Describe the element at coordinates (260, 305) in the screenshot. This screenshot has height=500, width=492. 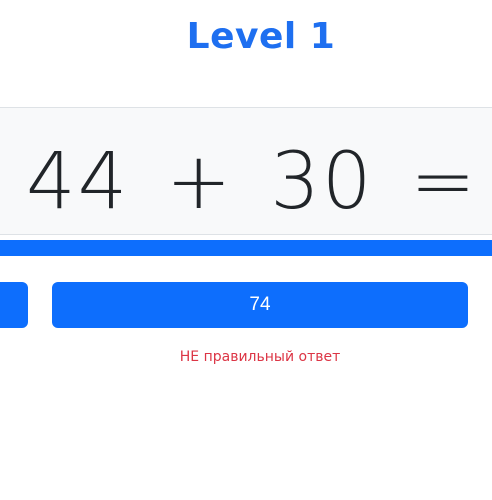
I see `answer-button-2: 74` at that location.